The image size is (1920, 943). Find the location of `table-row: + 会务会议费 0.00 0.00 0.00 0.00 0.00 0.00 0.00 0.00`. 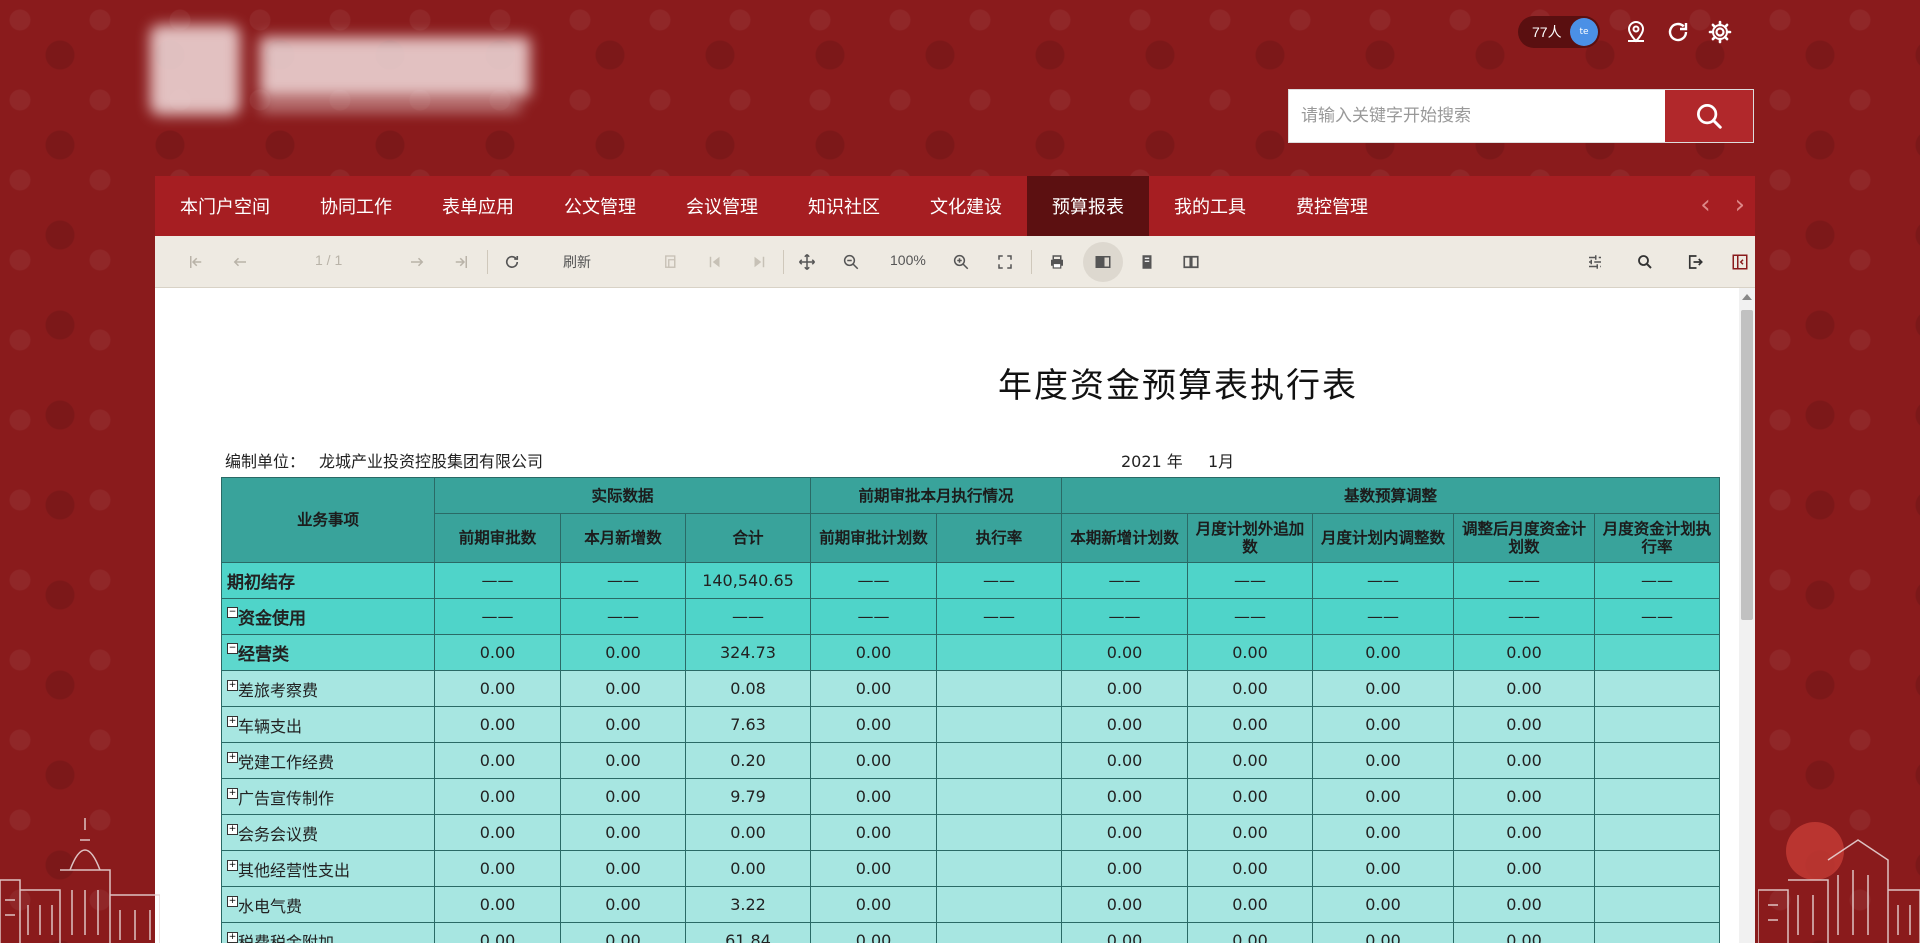

table-row: + 会务会议费 0.00 0.00 0.00 0.00 0.00 0.00 0.00 0.00 is located at coordinates (970, 832).